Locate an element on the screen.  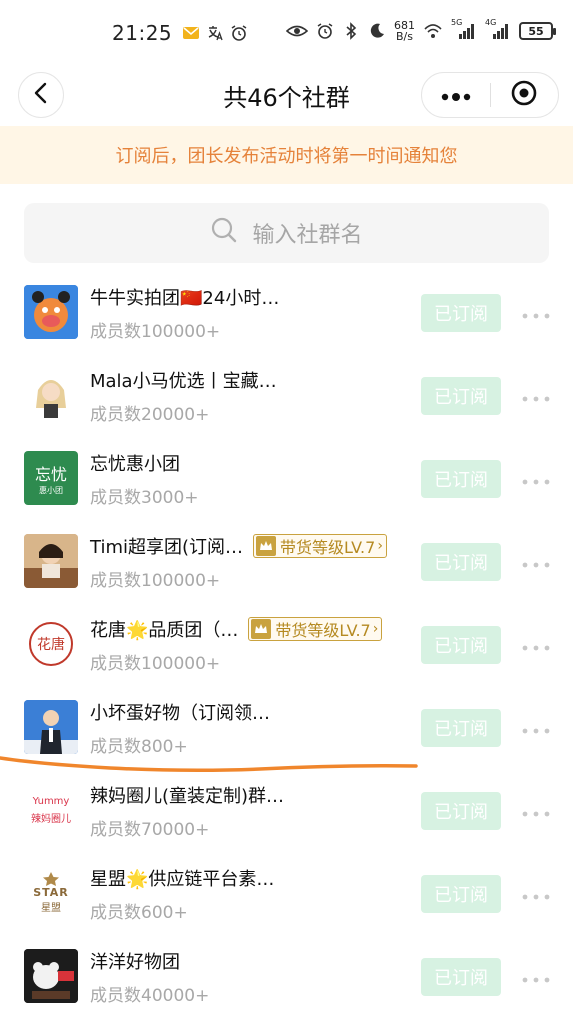
avatar-title-text: 忘忧 is located at coordinates (50, 474).